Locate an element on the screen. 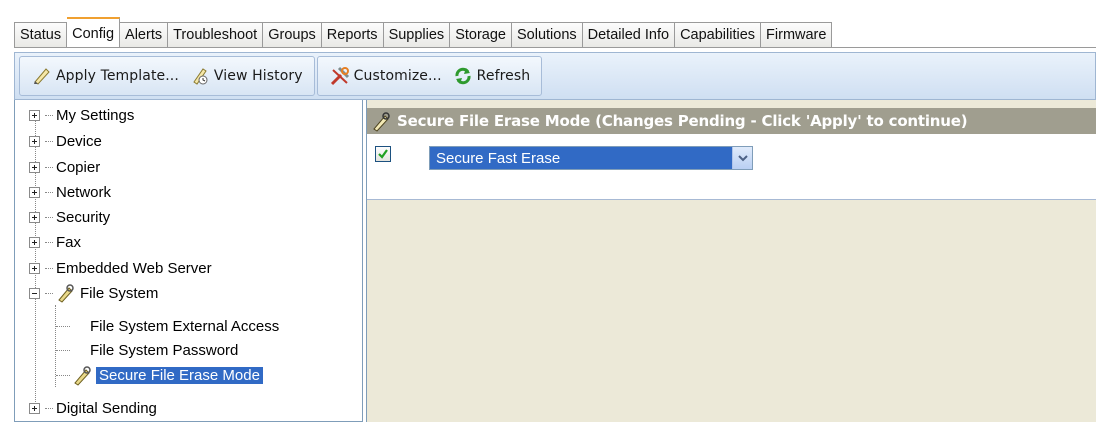 This screenshot has height=422, width=1096. tree-item-label: Copier is located at coordinates (78, 167).